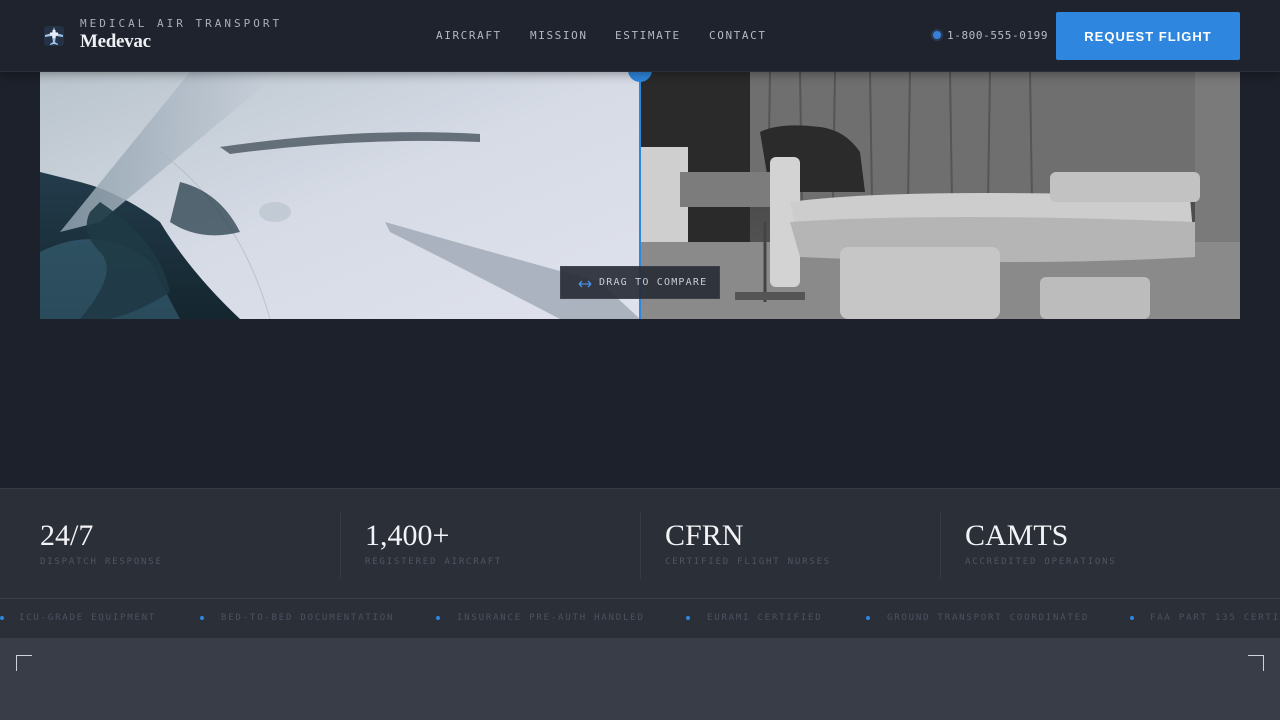 Image resolution: width=1280 pixels, height=720 pixels. I want to click on ticker-item: ICU-GRADE EQUIPMENT, so click(88, 618).